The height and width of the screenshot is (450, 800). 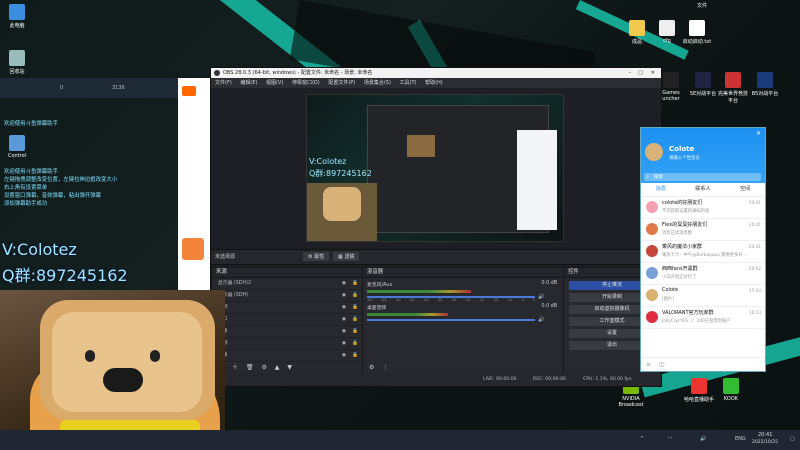 I want to click on chat-preview: [图片], so click(x=668, y=299).